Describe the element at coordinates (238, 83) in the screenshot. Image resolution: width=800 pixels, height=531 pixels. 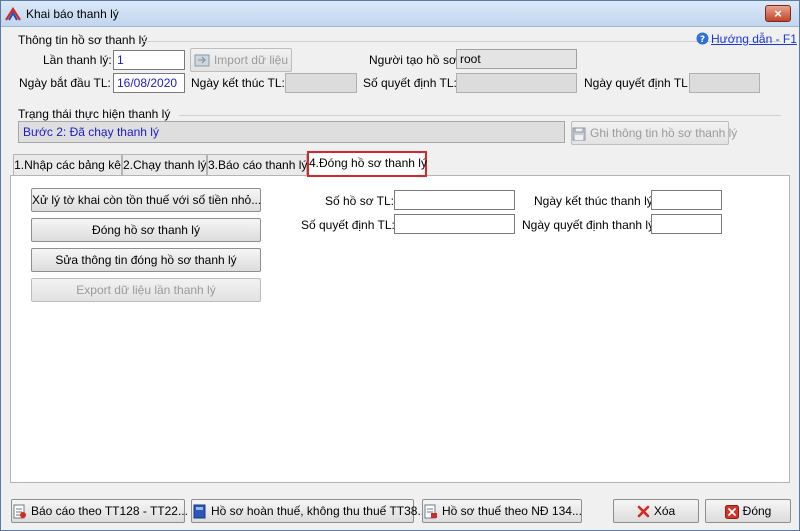
I see `ngay-ket-thuc-label: Ngày kết thúc TL:` at that location.